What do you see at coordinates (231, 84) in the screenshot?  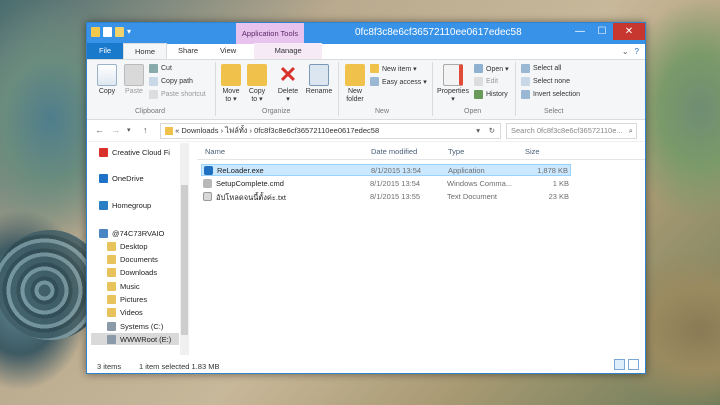 I see `move-to-button: Move to ▾` at bounding box center [231, 84].